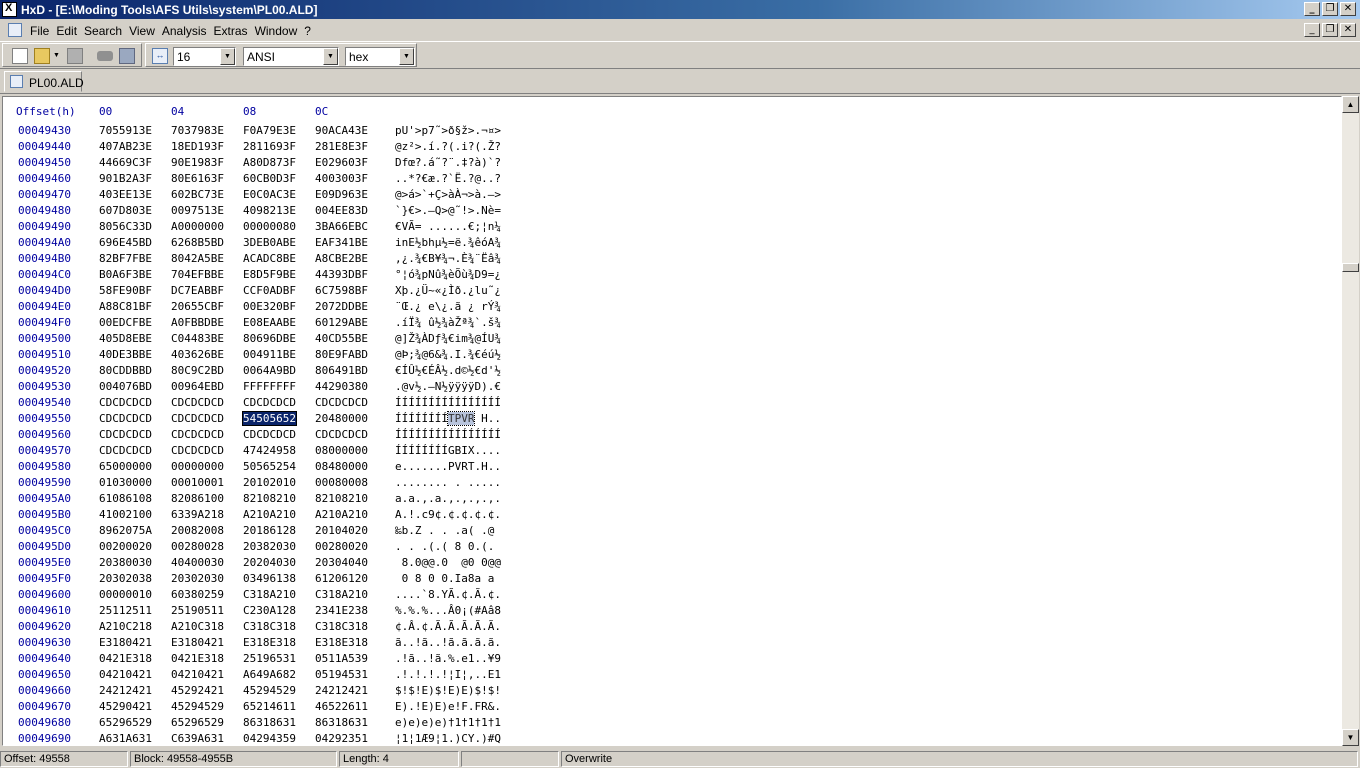 The height and width of the screenshot is (768, 1360). I want to click on hex-group: 61086108, so click(125, 498).